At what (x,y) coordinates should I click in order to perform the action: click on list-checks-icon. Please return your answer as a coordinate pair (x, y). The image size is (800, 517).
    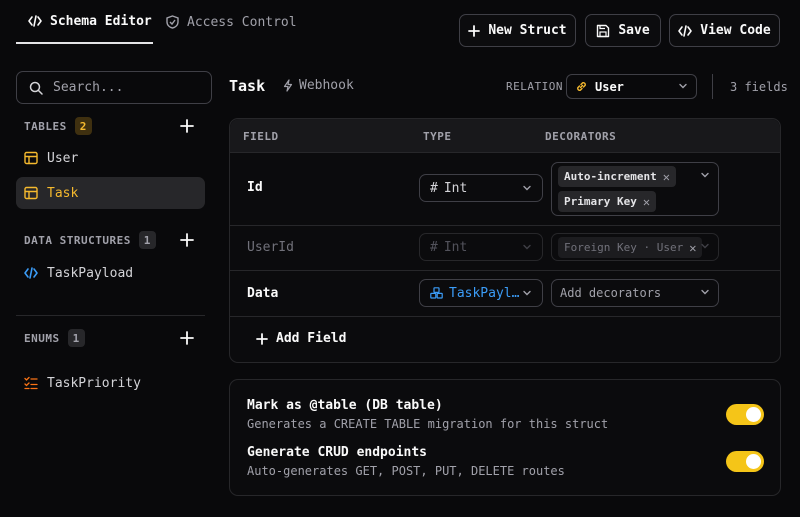
    Looking at the image, I should click on (31, 383).